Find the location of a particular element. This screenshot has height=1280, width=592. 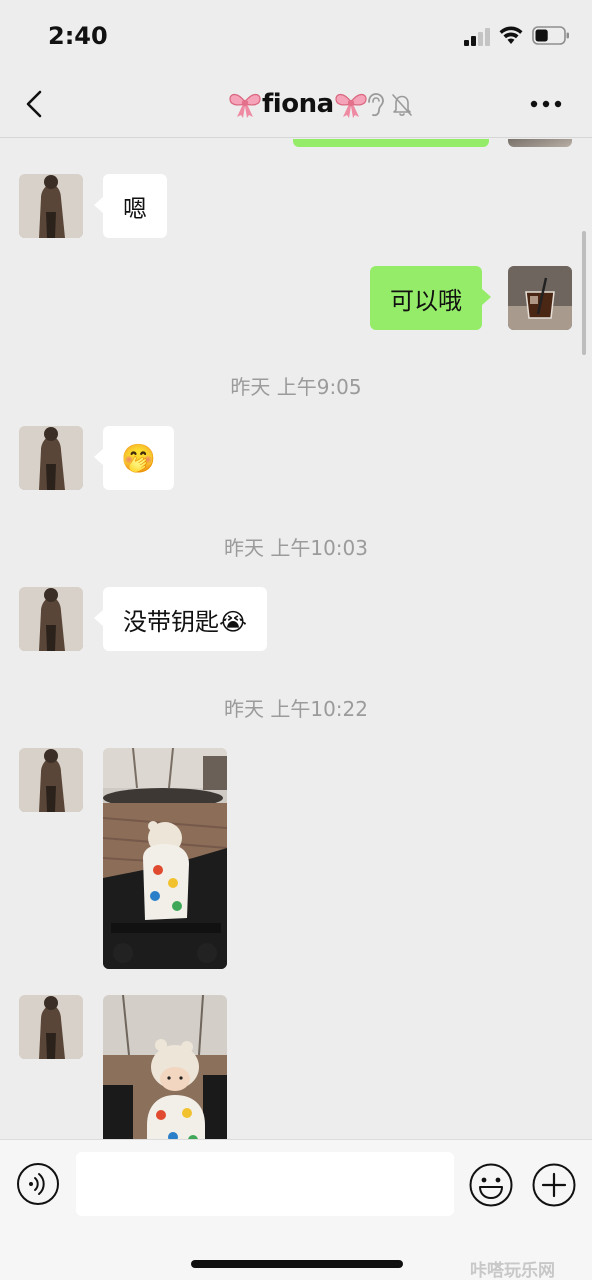

chat-title: fiona is located at coordinates (298, 104).